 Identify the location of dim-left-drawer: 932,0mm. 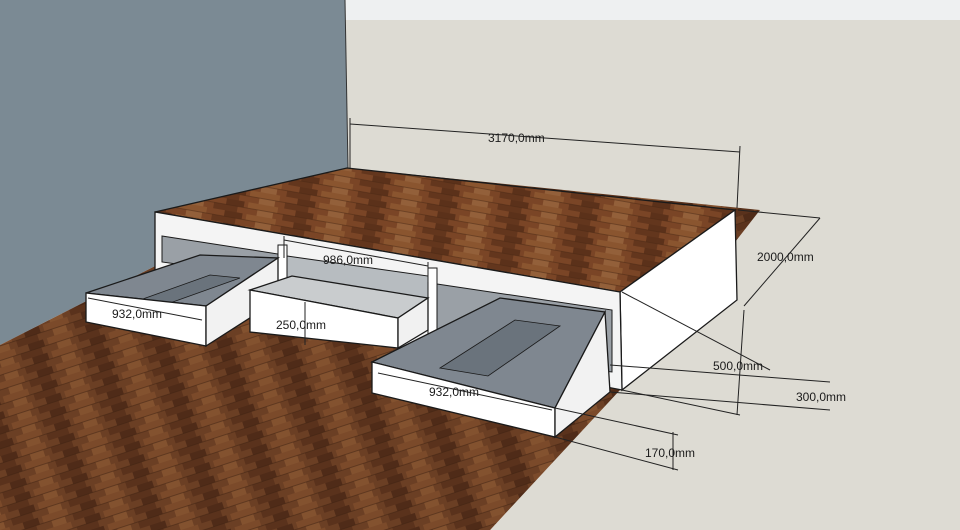
(137, 314).